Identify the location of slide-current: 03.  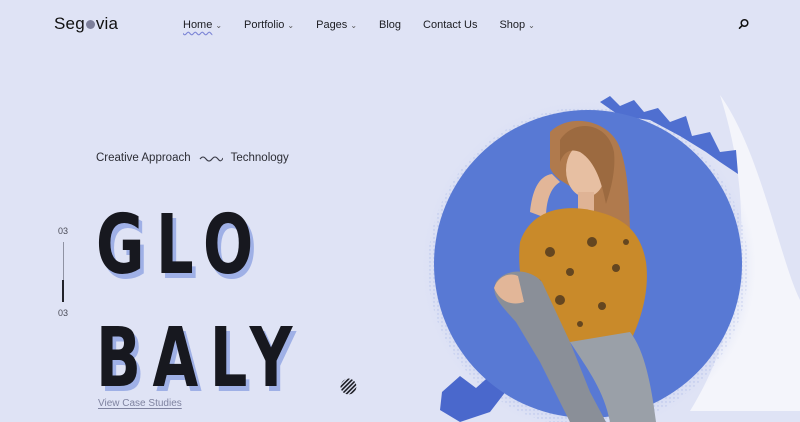
(62, 231).